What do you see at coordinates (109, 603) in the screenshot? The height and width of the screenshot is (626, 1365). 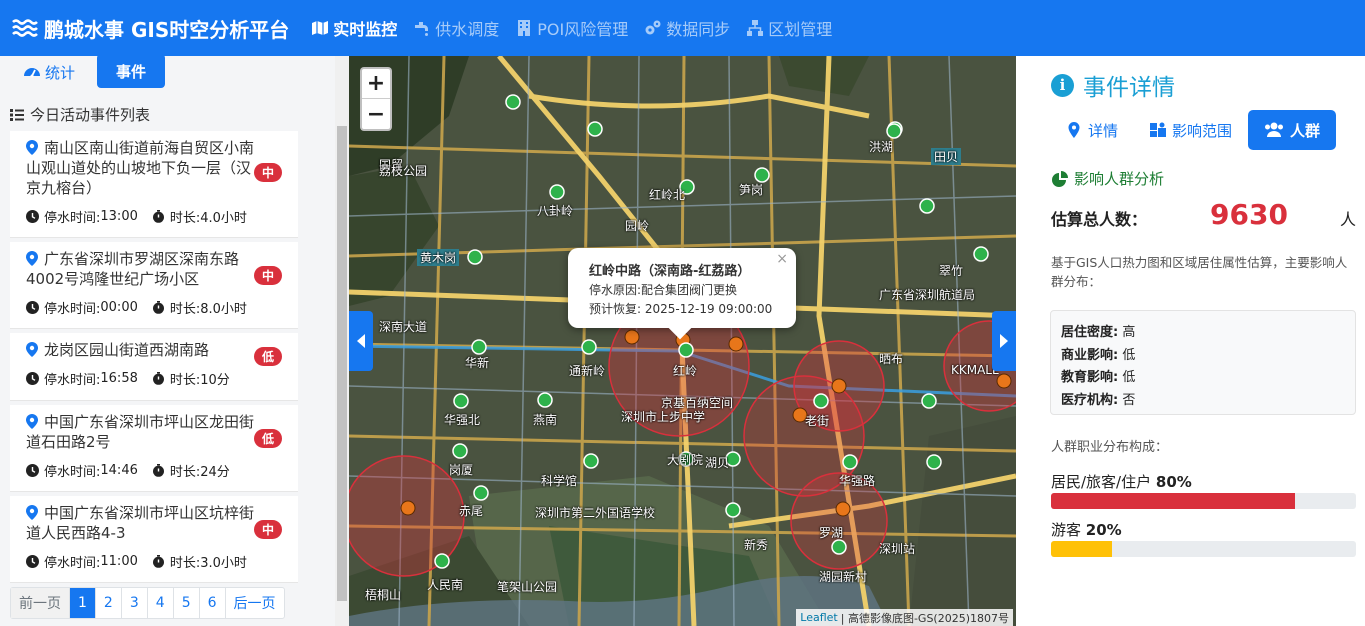 I see `page-2-button: 2` at bounding box center [109, 603].